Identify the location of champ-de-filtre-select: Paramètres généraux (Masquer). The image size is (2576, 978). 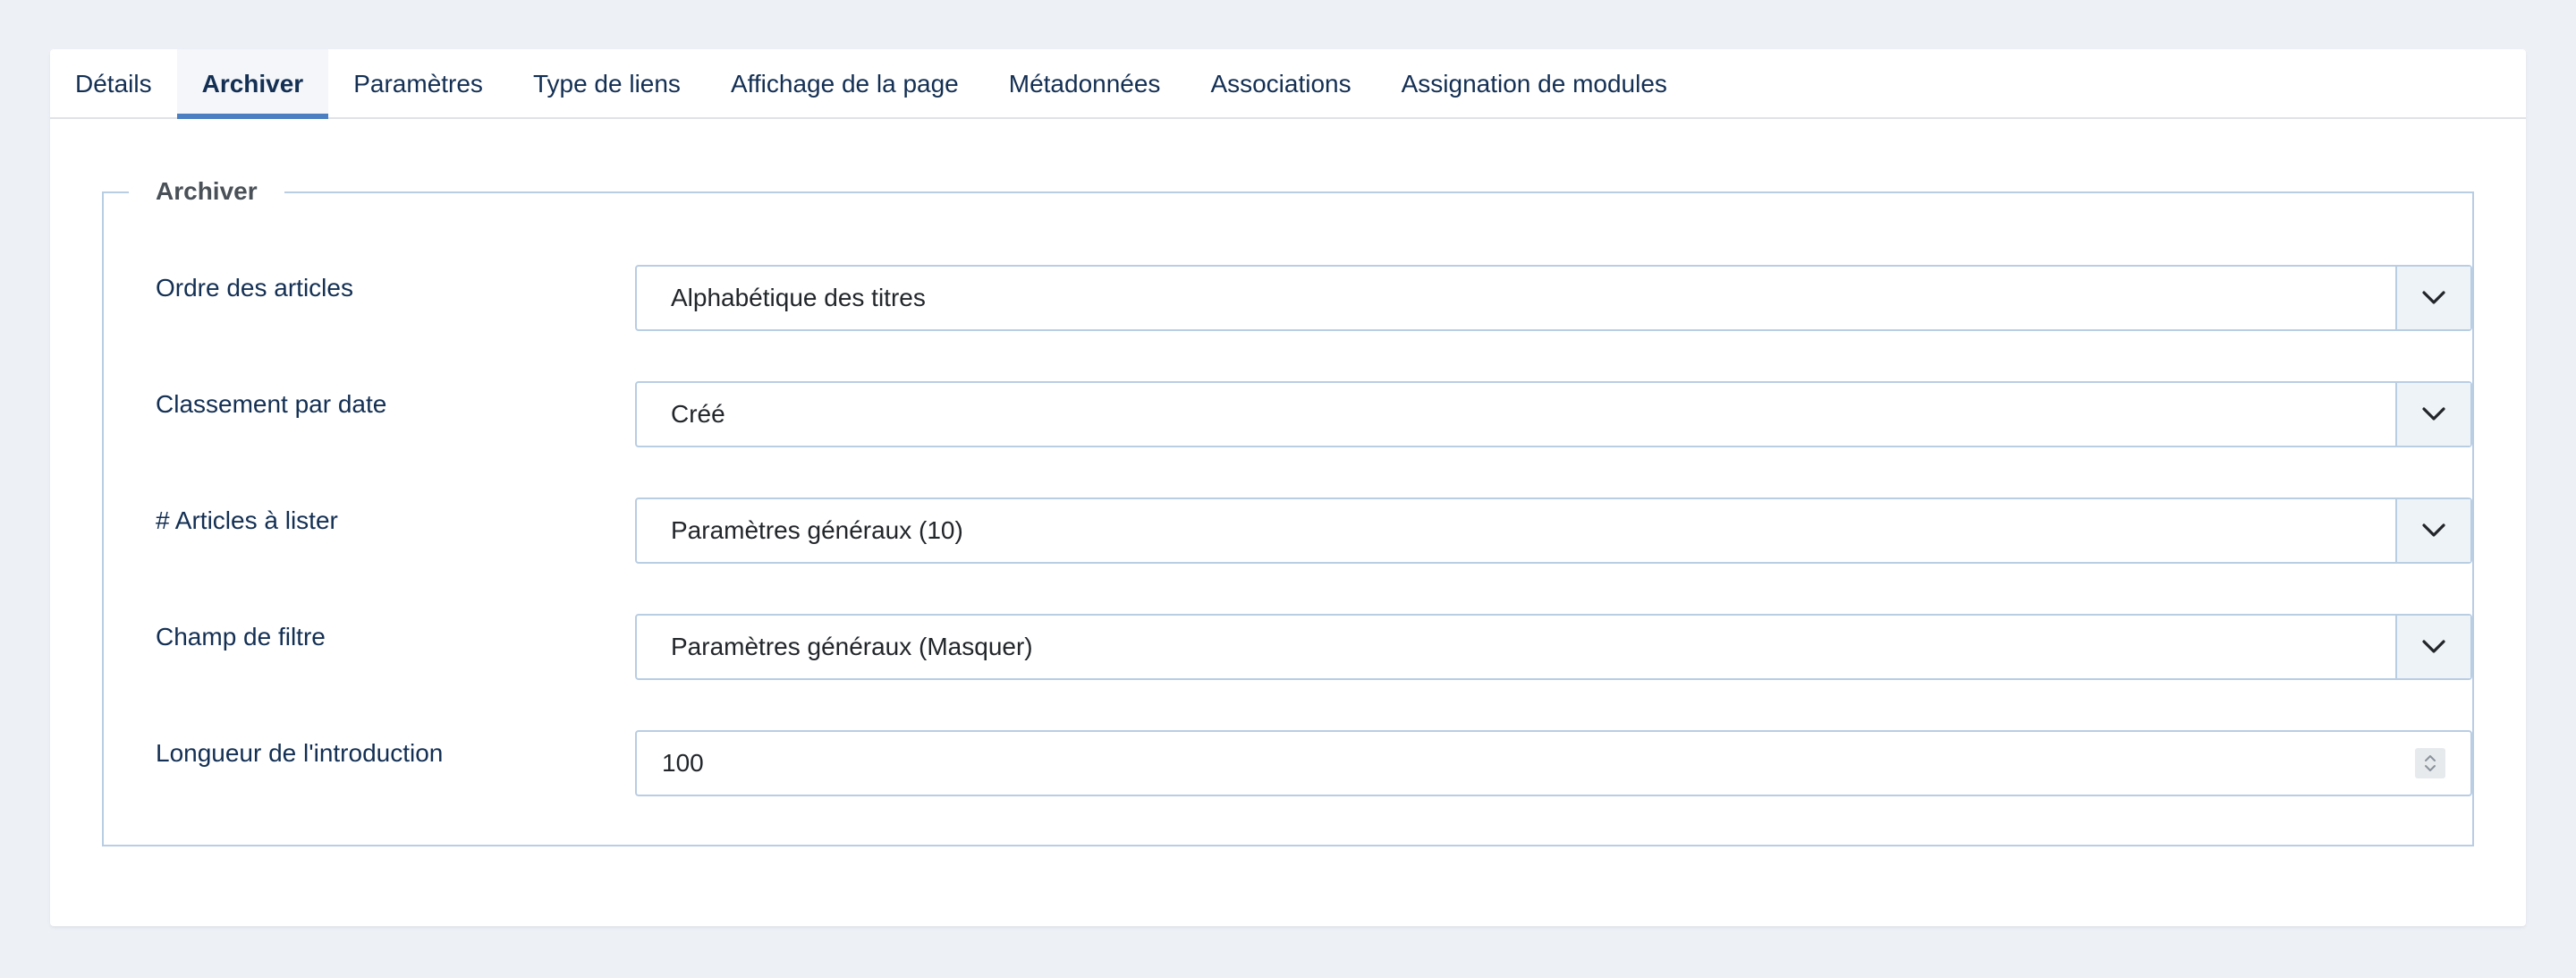
(1553, 647).